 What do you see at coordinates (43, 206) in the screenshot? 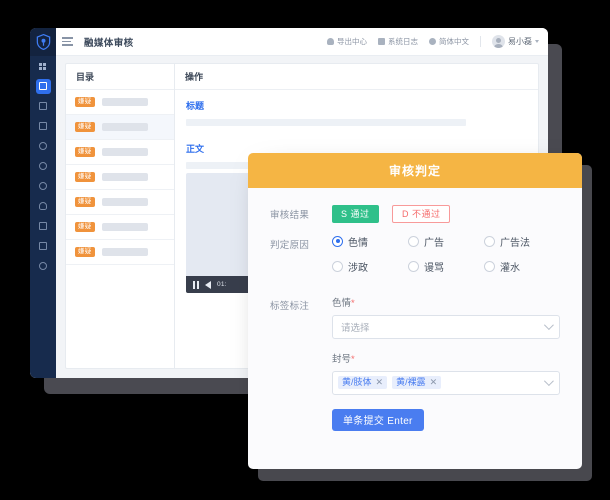
I see `sidebar-item-user` at bounding box center [43, 206].